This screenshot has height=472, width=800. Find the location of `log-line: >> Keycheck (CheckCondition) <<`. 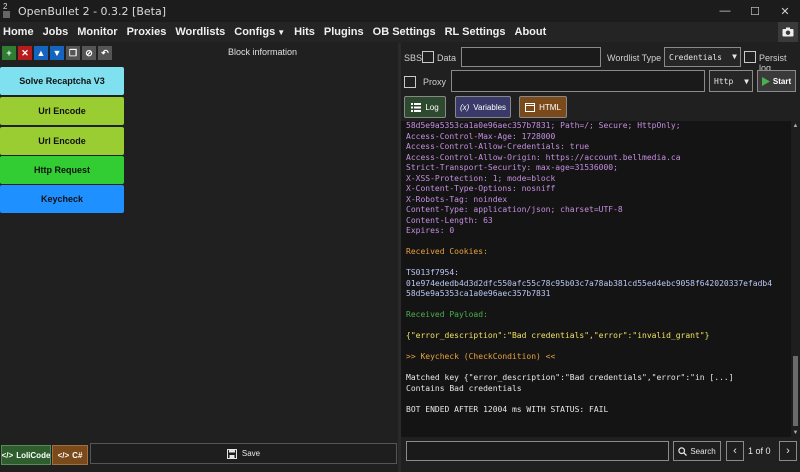

log-line: >> Keycheck (CheckCondition) << is located at coordinates (481, 356).